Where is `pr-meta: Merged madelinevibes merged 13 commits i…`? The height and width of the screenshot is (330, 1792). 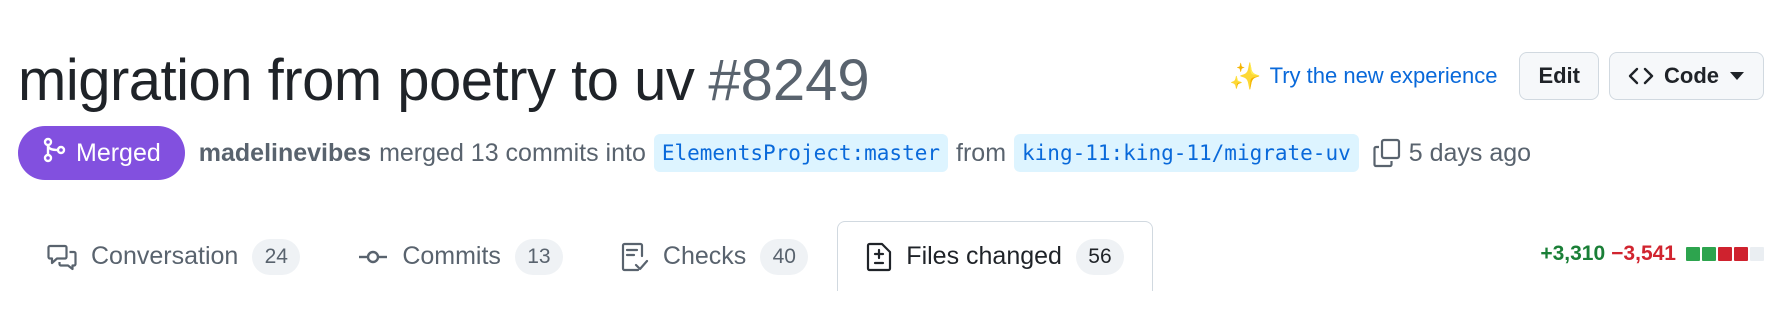 pr-meta: Merged madelinevibes merged 13 commits i… is located at coordinates (774, 153).